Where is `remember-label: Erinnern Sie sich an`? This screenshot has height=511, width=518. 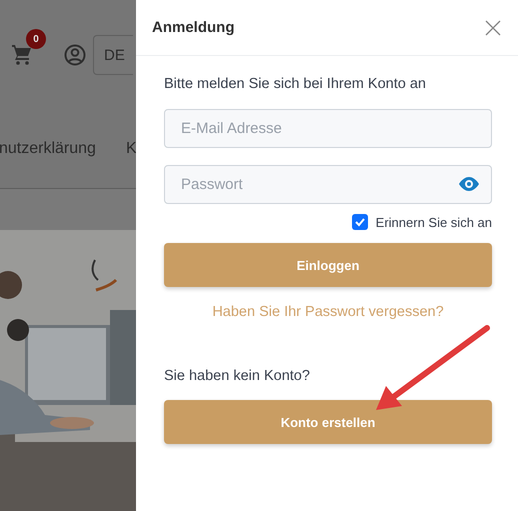 remember-label: Erinnern Sie sich an is located at coordinates (434, 222).